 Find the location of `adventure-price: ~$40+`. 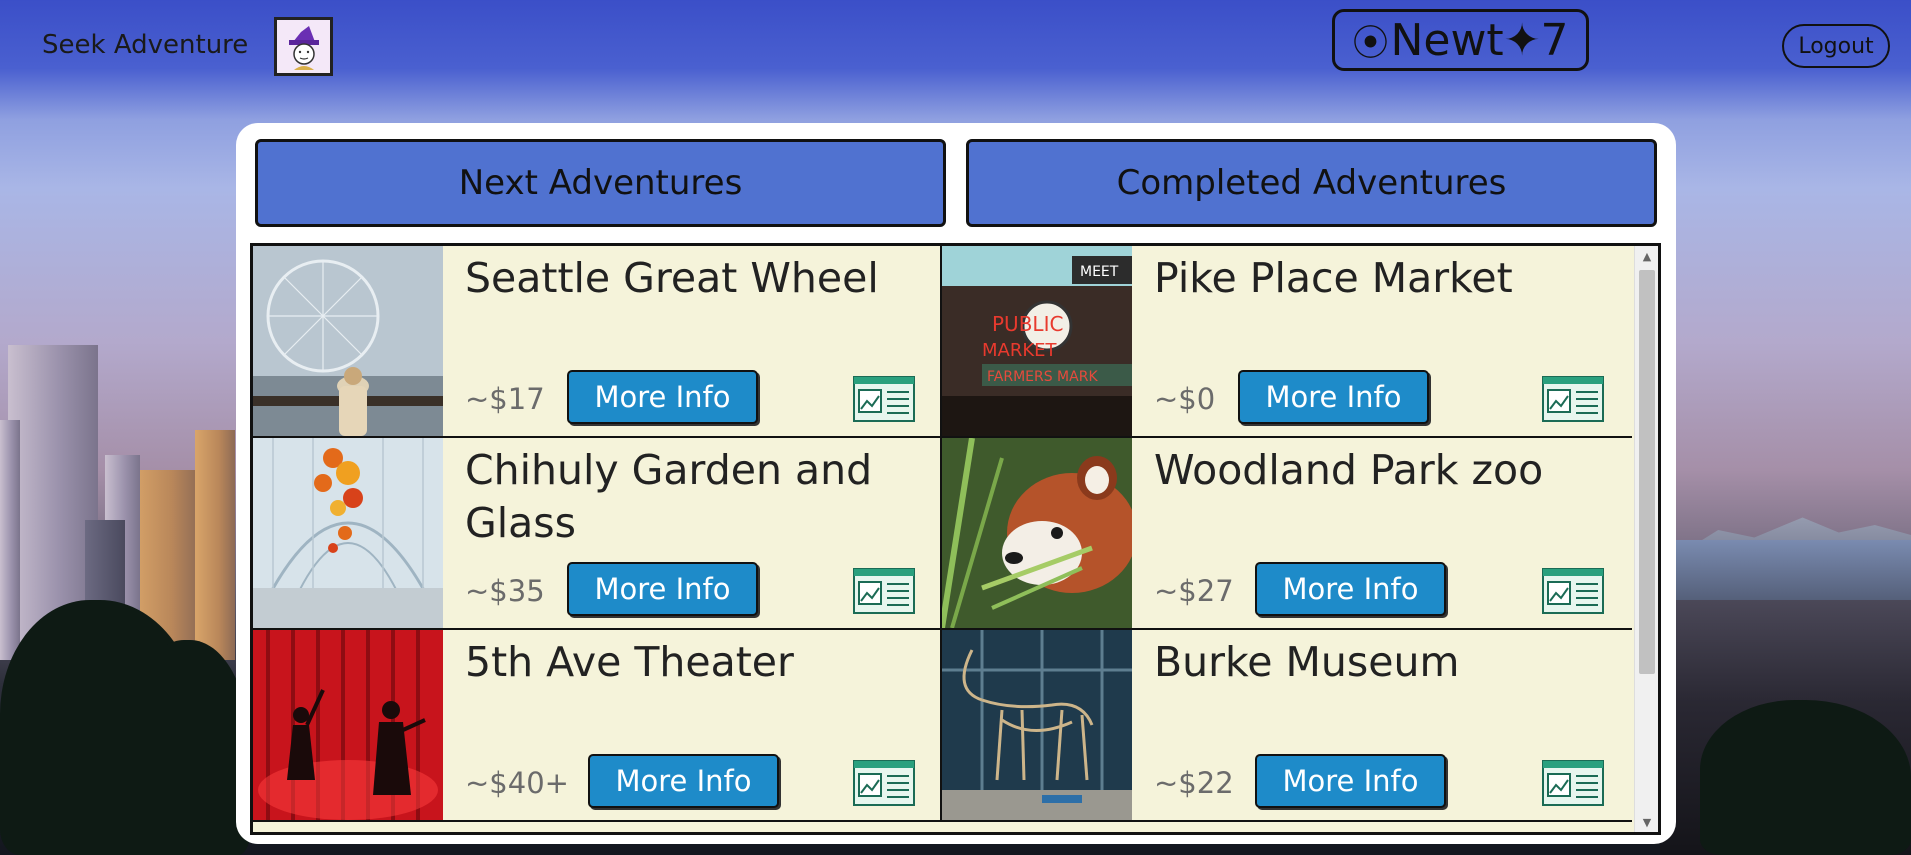

adventure-price: ~$40+ is located at coordinates (517, 783).